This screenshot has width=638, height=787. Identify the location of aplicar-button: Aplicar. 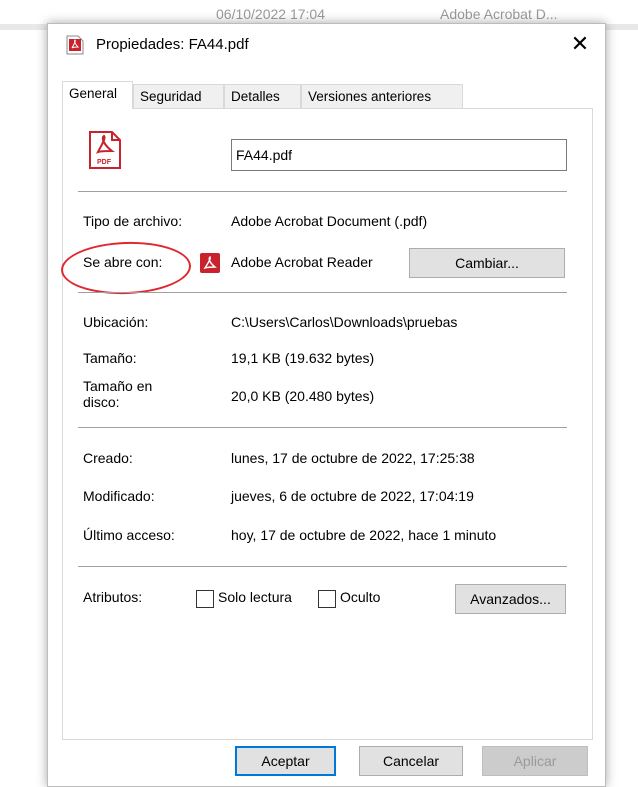
(535, 761).